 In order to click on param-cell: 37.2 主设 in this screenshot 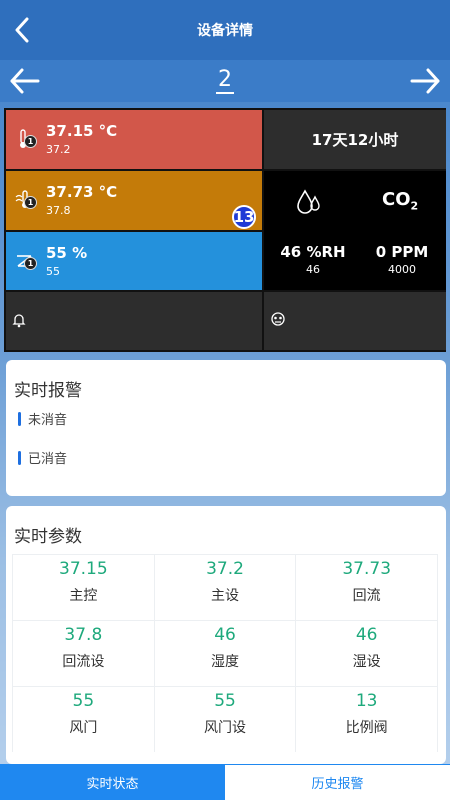, I will do `click(226, 587)`.